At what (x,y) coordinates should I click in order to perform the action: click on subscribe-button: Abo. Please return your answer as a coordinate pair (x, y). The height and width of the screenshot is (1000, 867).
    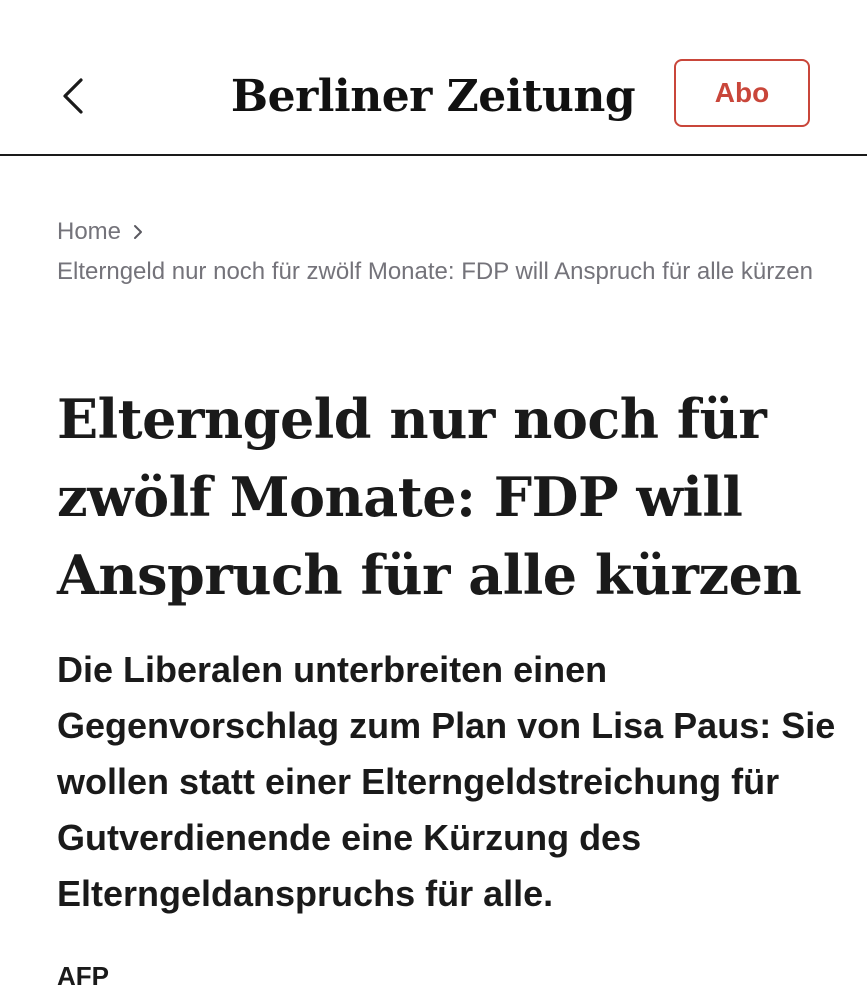
    Looking at the image, I should click on (742, 93).